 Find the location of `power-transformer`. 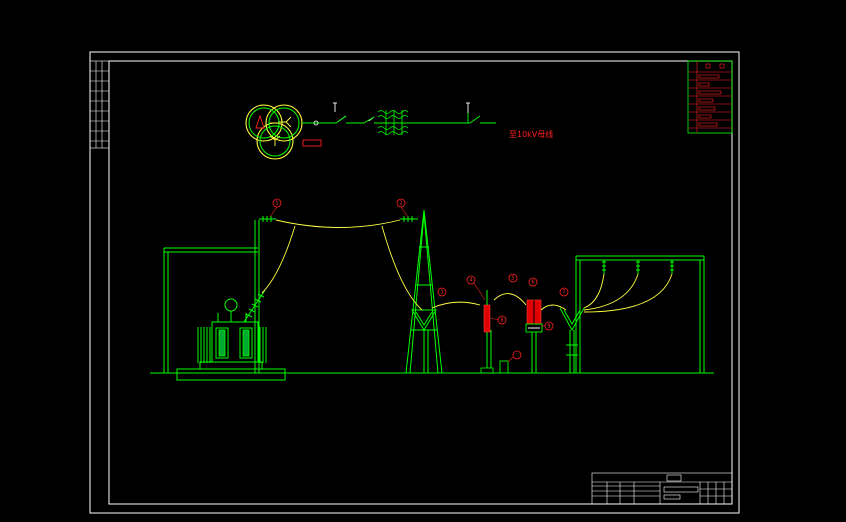

power-transformer is located at coordinates (232, 330).